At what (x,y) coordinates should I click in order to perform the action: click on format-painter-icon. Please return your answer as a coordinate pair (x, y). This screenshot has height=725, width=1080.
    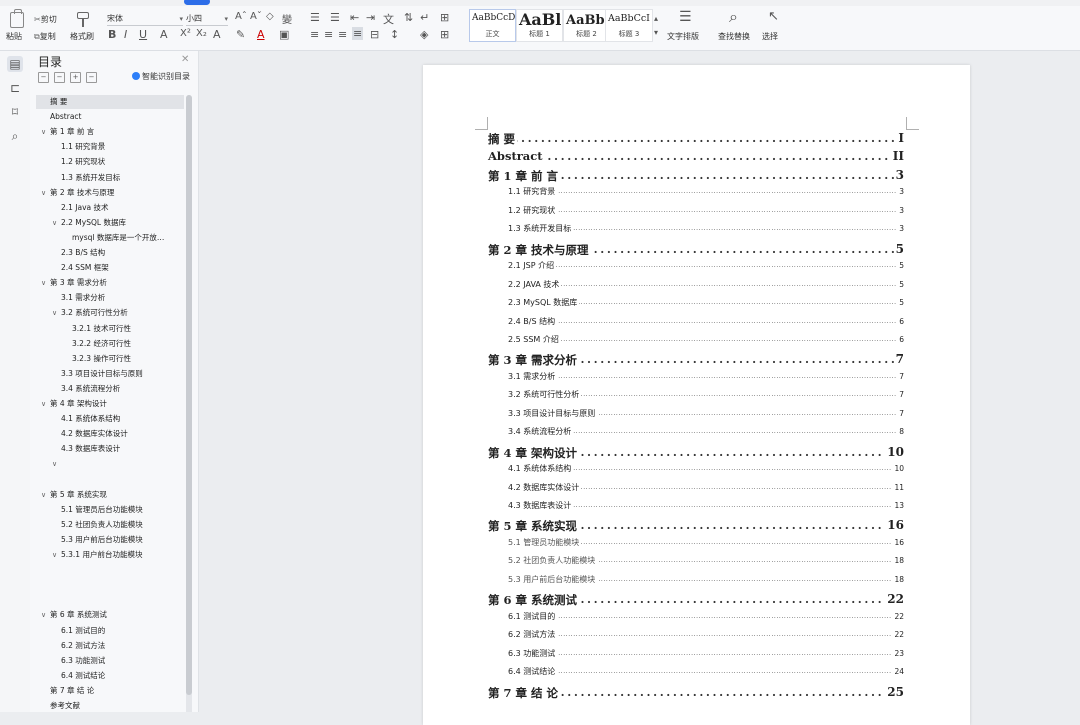
    Looking at the image, I should click on (83, 20).